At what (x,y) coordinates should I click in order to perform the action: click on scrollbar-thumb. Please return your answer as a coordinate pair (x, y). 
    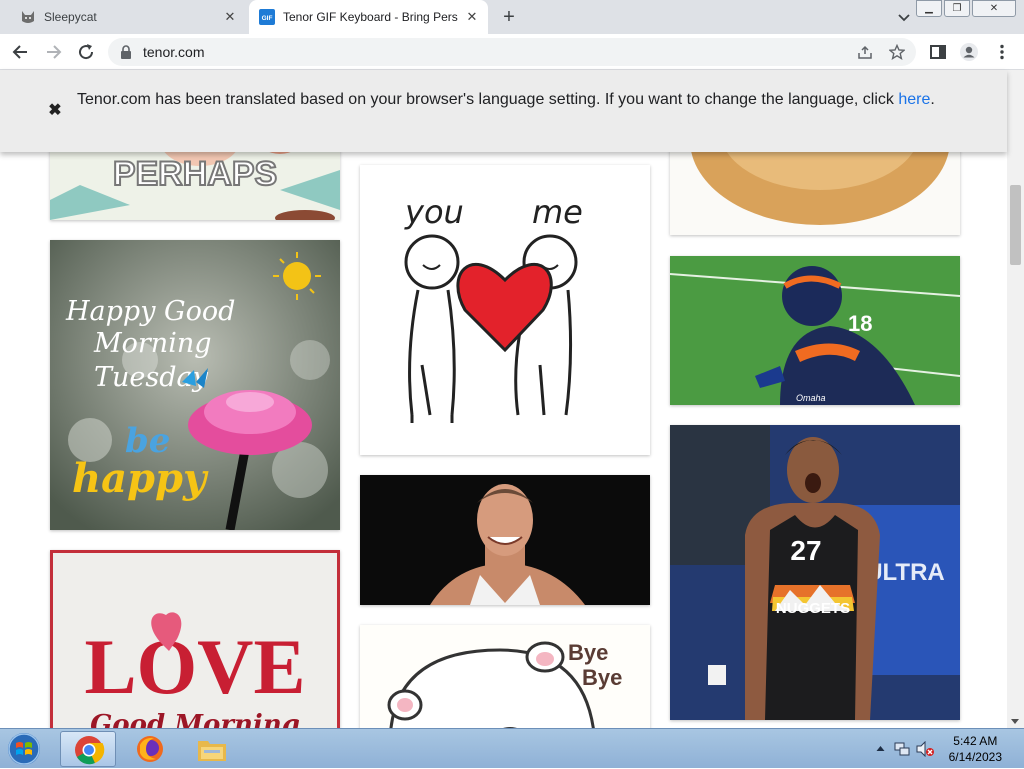
    Looking at the image, I should click on (1015, 225).